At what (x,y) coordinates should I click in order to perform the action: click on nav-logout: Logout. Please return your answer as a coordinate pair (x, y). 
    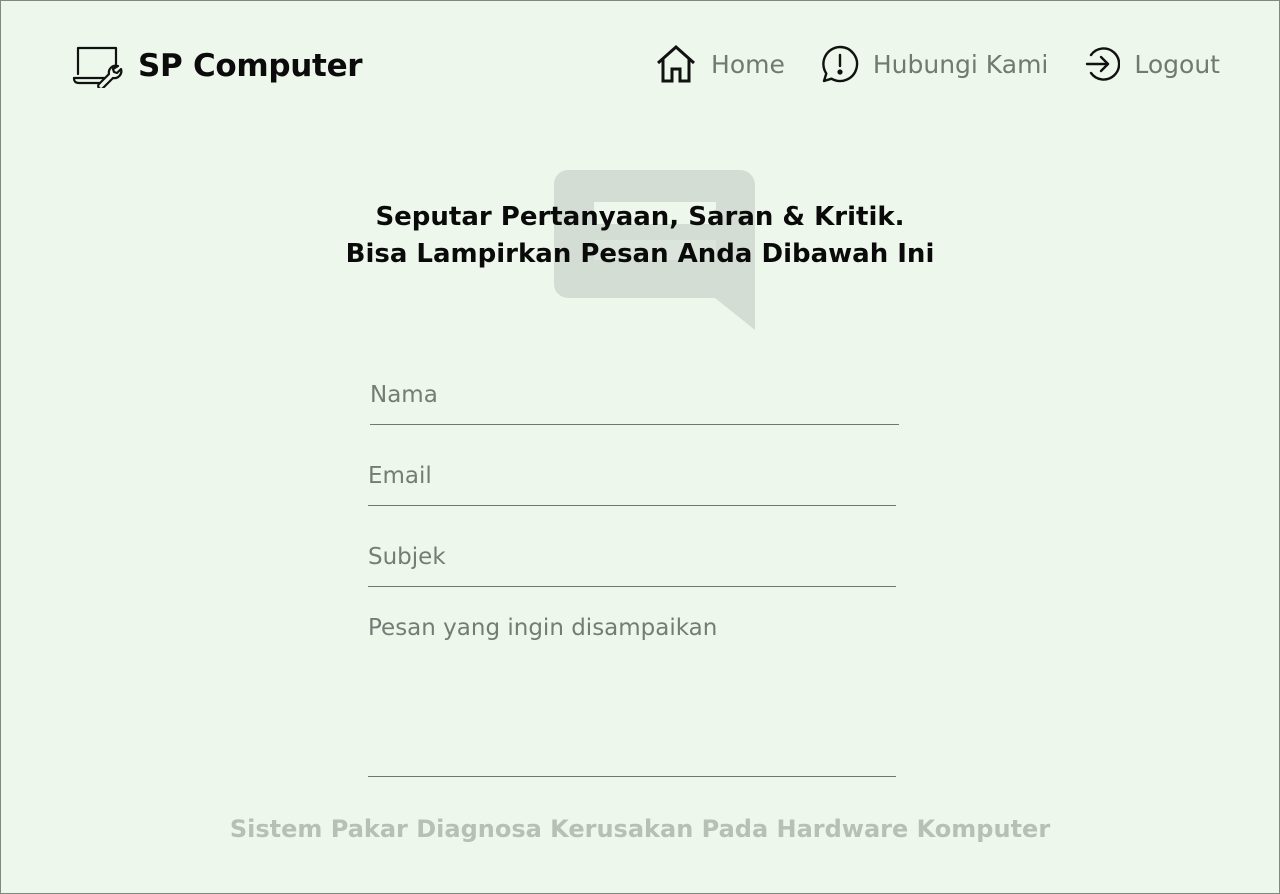
    Looking at the image, I should click on (1152, 64).